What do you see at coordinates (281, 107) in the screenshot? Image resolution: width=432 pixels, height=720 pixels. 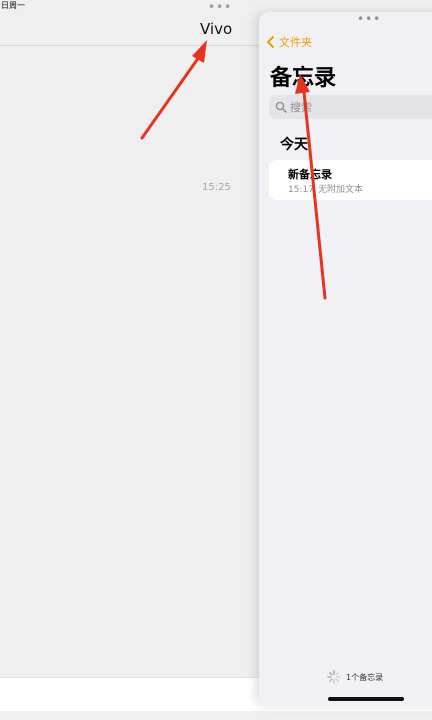 I see `search-icon` at bounding box center [281, 107].